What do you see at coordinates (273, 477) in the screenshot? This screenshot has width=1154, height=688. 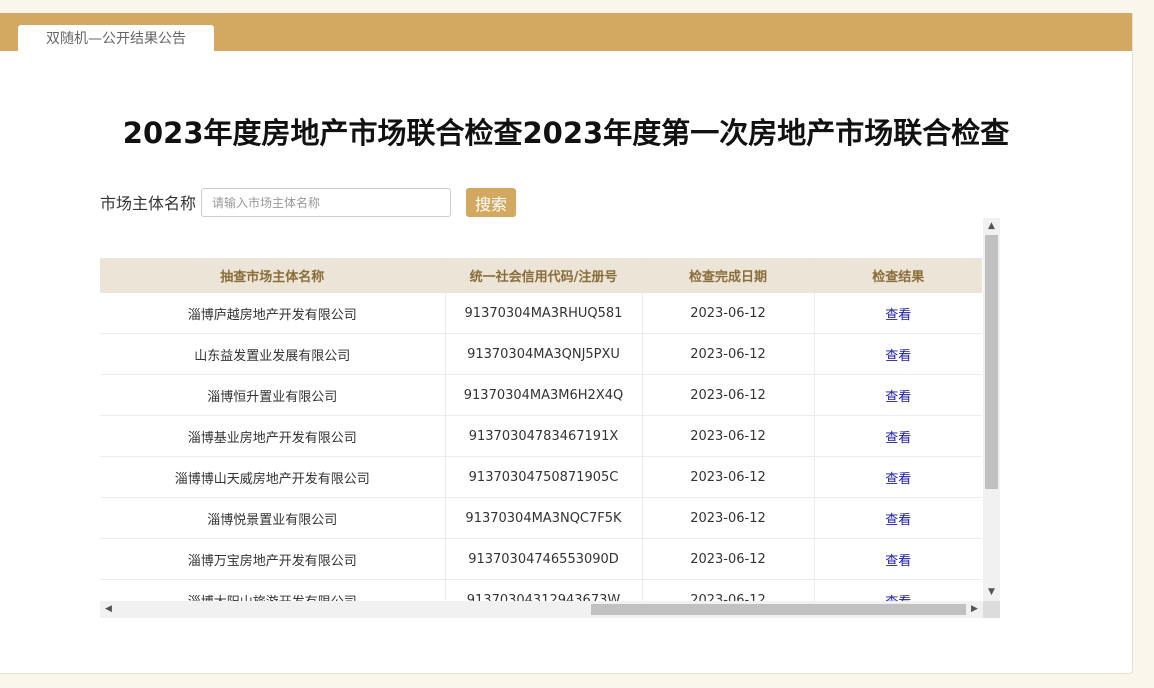 I see `cell-name: 淄博博山天威房地产开发有限公司` at bounding box center [273, 477].